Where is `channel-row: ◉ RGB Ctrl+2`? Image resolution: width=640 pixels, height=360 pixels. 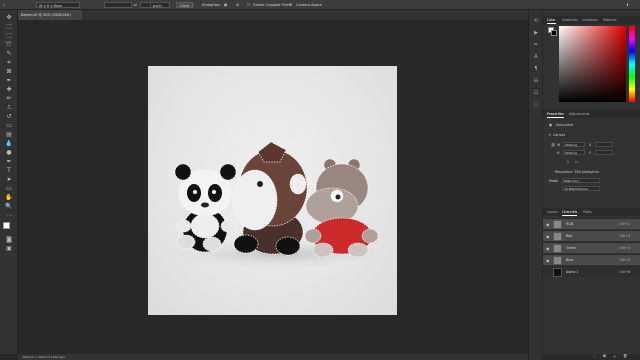
channel-row: ◉ RGB Ctrl+2 is located at coordinates (591, 223).